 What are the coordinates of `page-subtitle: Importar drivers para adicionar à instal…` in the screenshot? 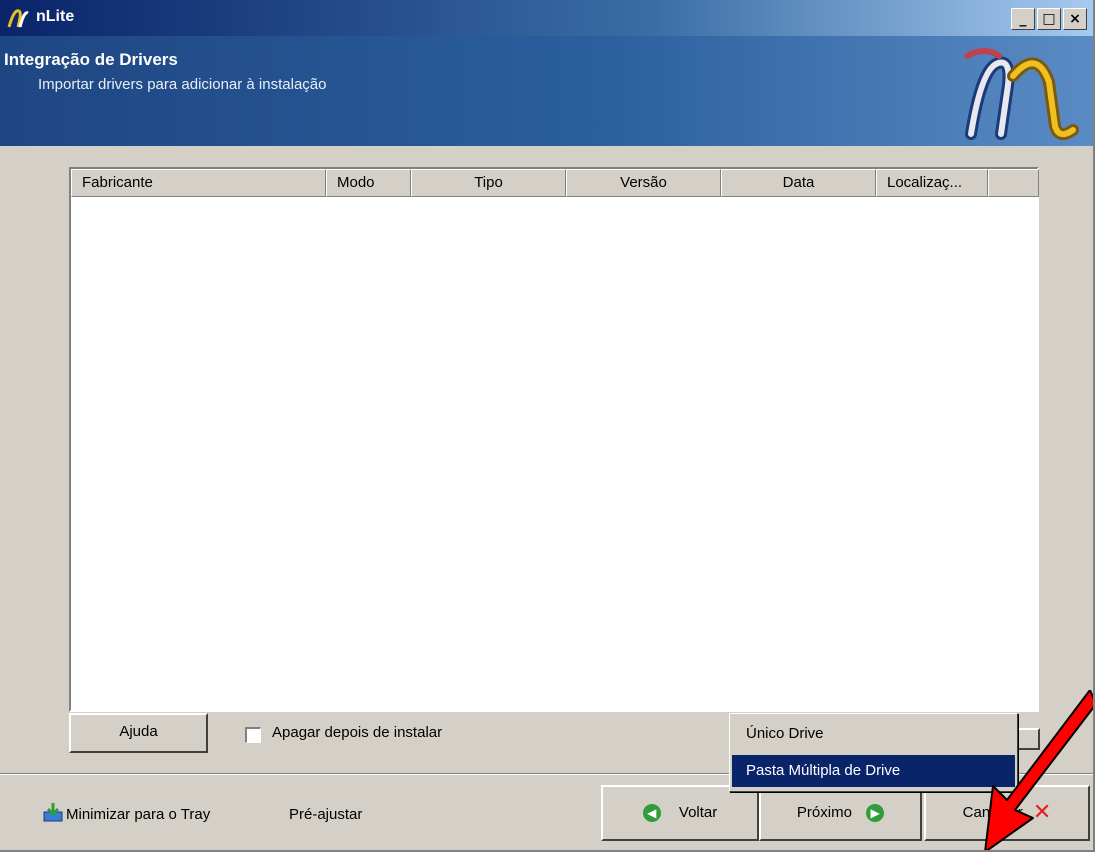 It's located at (182, 84).